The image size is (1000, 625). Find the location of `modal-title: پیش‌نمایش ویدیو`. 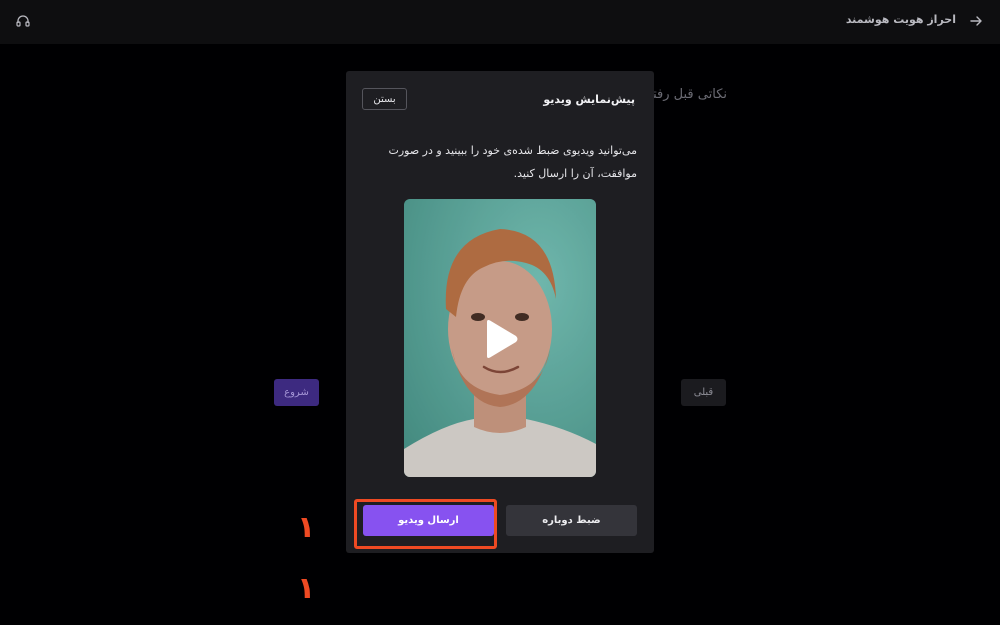

modal-title: پیش‌نمایش ویدیو is located at coordinates (589, 99).